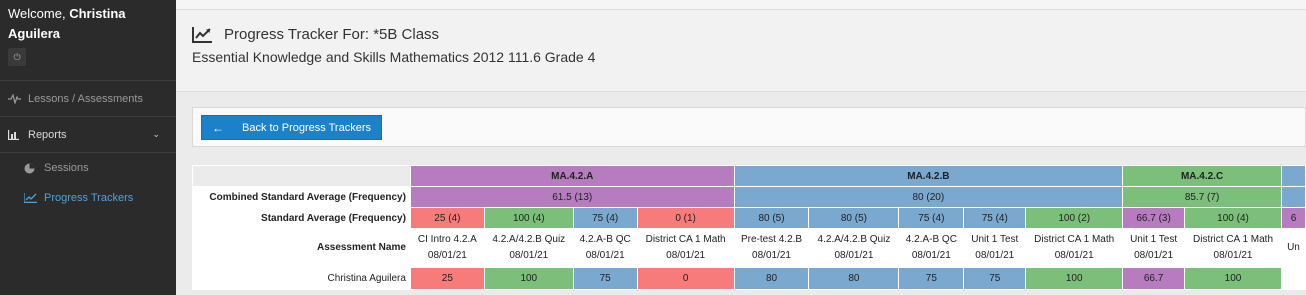 This screenshot has height=295, width=1306. I want to click on score-cell, so click(1293, 278).